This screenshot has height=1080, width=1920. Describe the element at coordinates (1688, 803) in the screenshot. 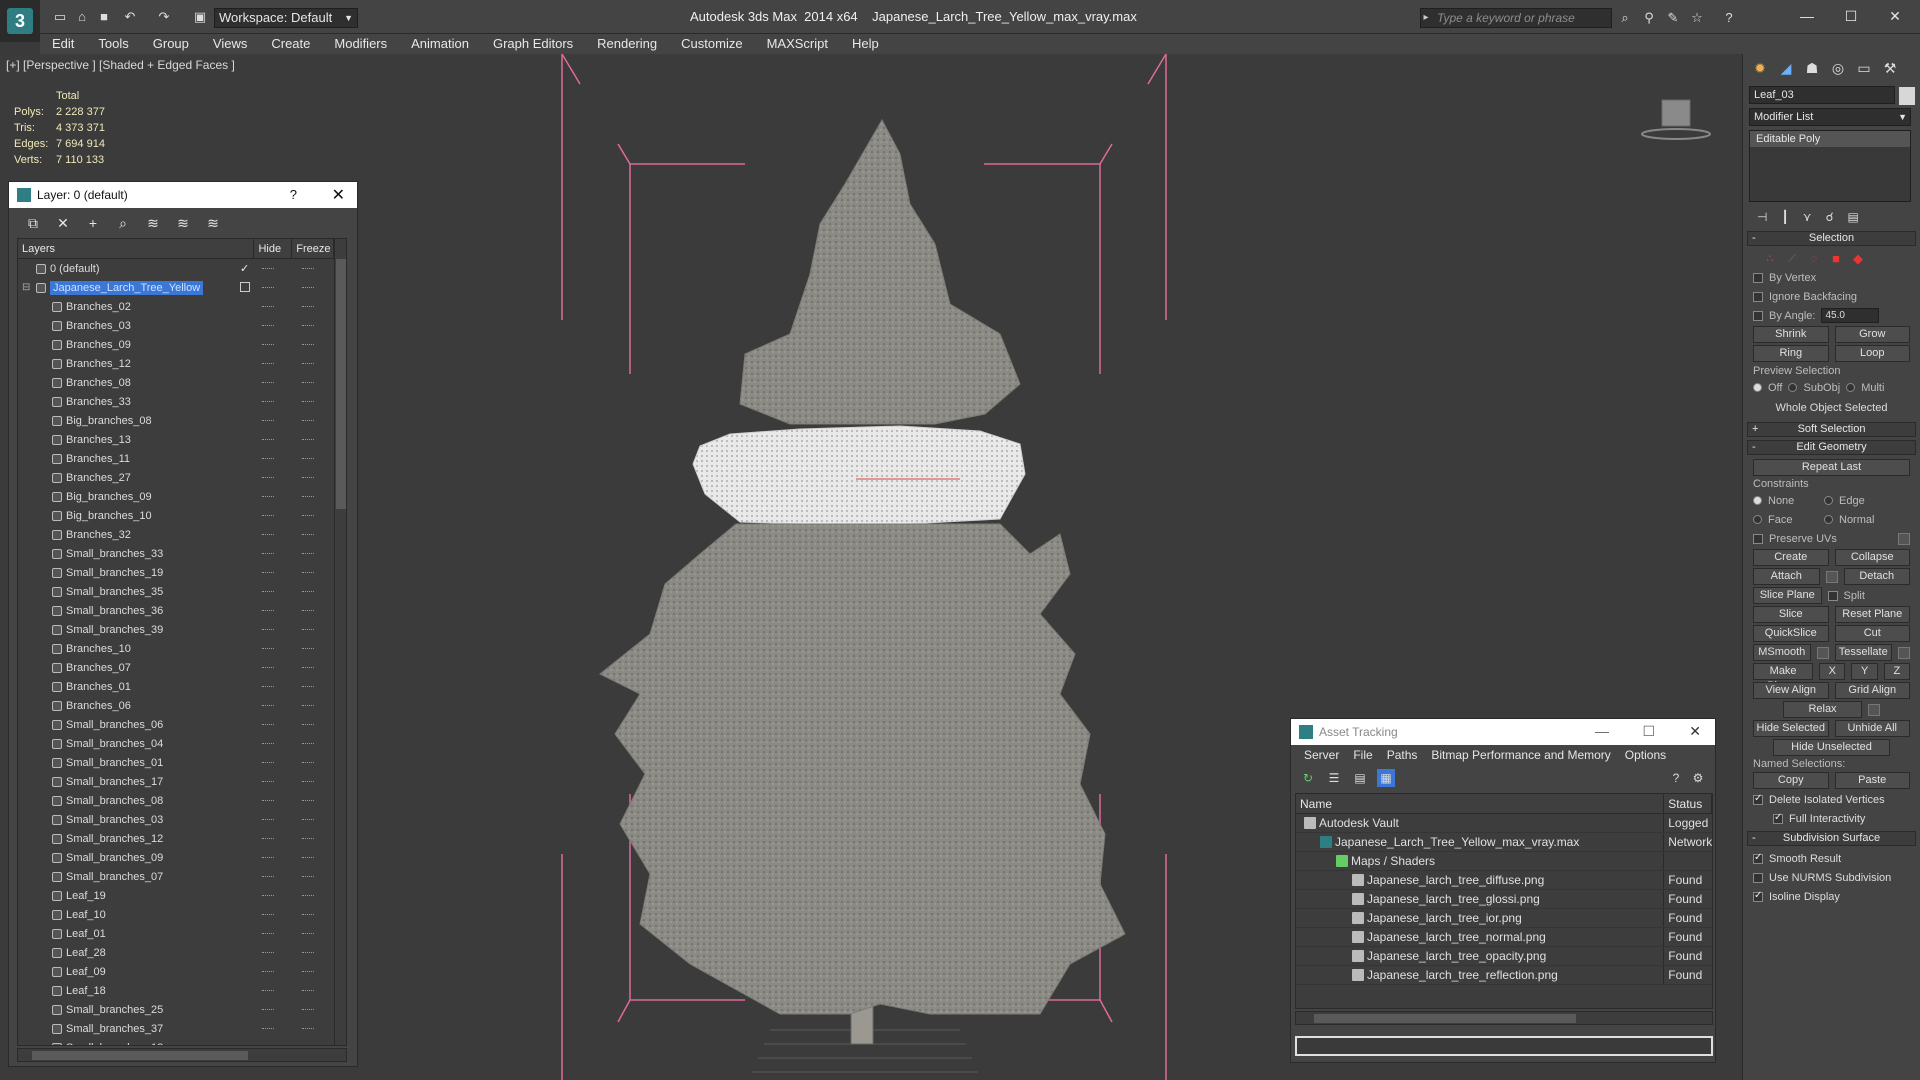

I see `column-status: Status` at that location.